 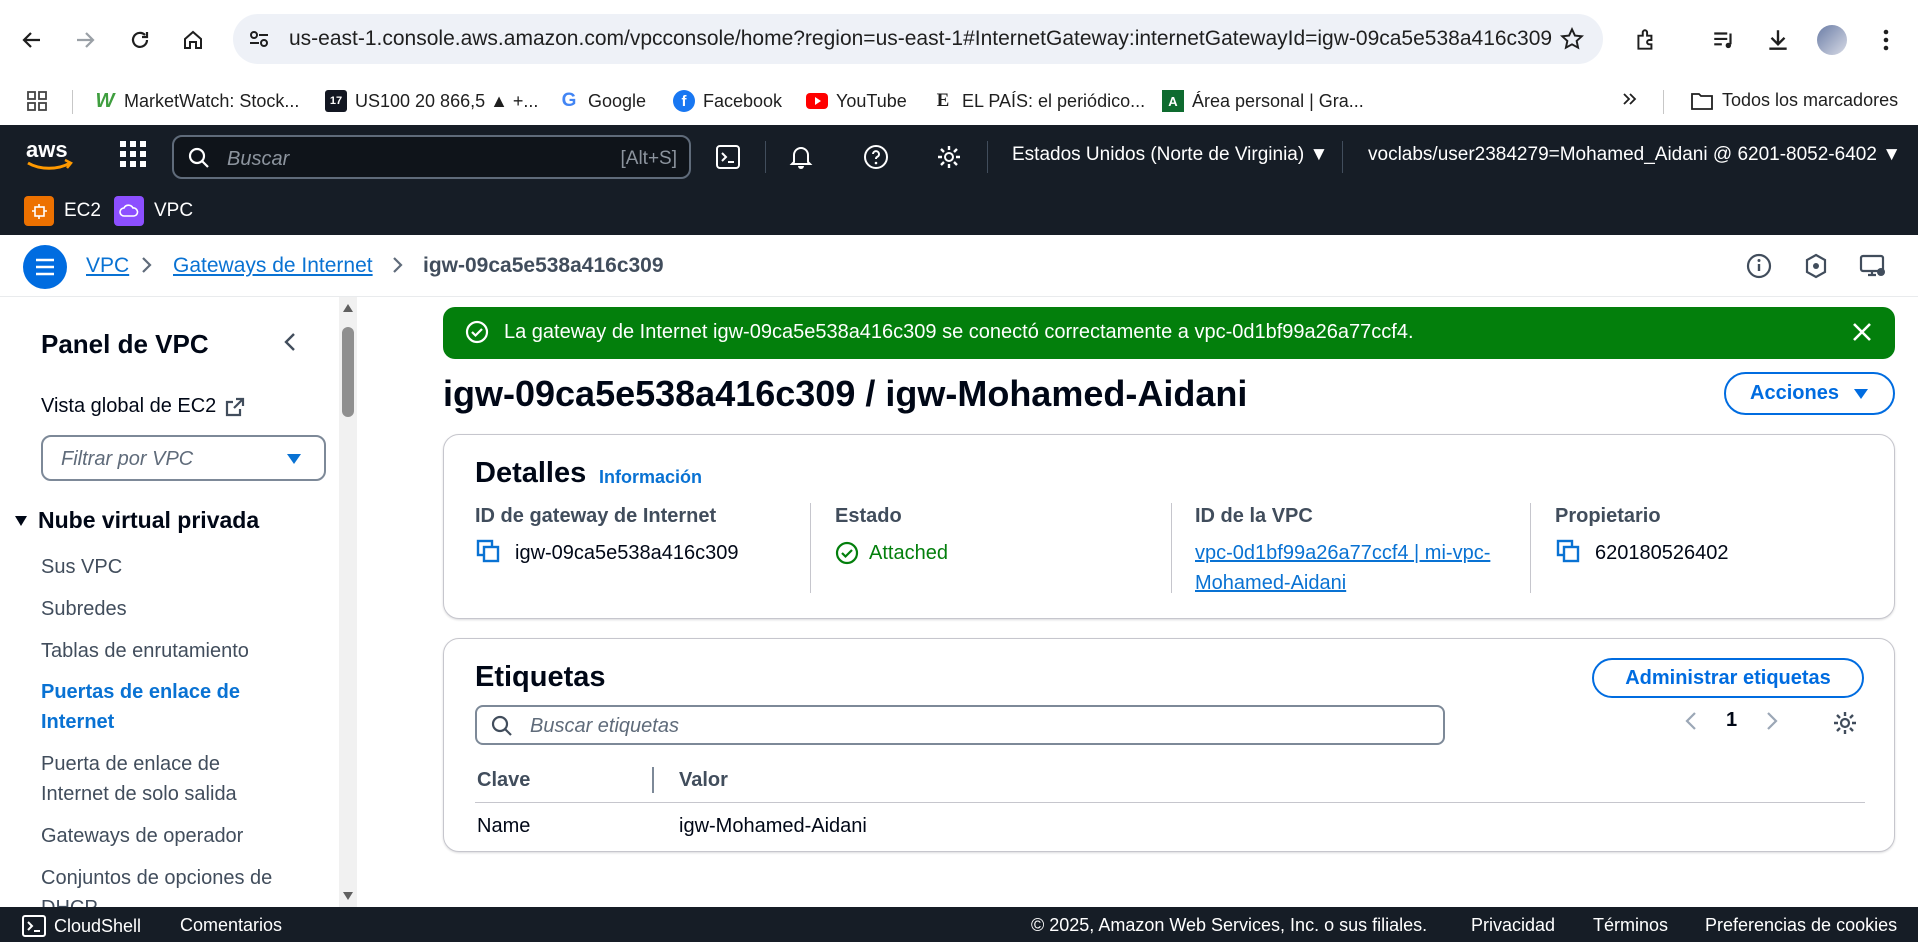 I want to click on actions-dropdown-button: Acciones, so click(x=1809, y=393).